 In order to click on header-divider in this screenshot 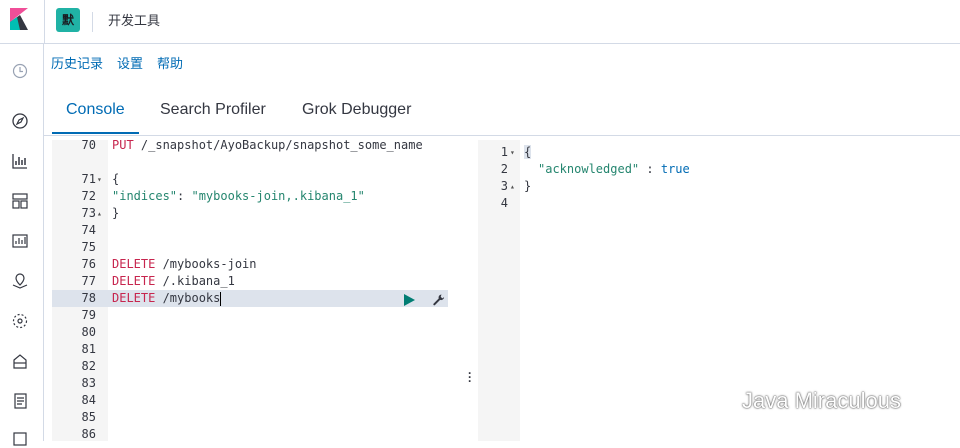, I will do `click(44, 22)`.